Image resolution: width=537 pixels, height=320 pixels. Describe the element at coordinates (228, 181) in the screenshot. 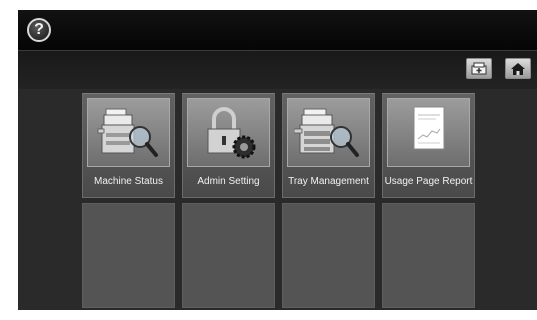

I see `admin-setting-label: Admin Setting` at that location.